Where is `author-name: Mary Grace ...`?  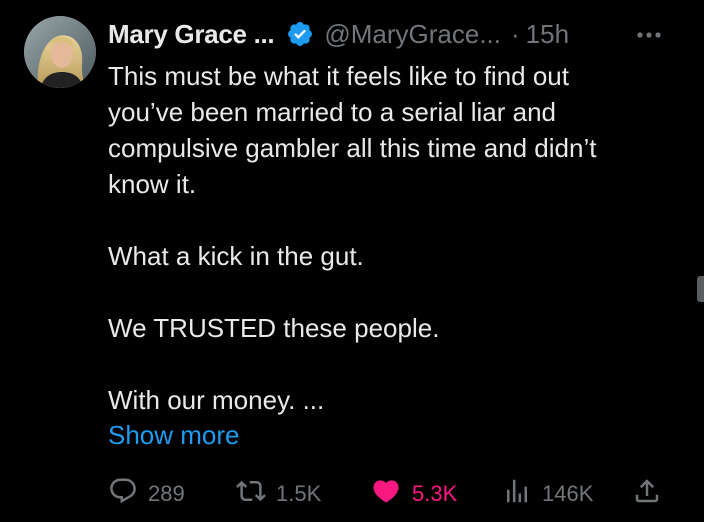 author-name: Mary Grace ... is located at coordinates (191, 34).